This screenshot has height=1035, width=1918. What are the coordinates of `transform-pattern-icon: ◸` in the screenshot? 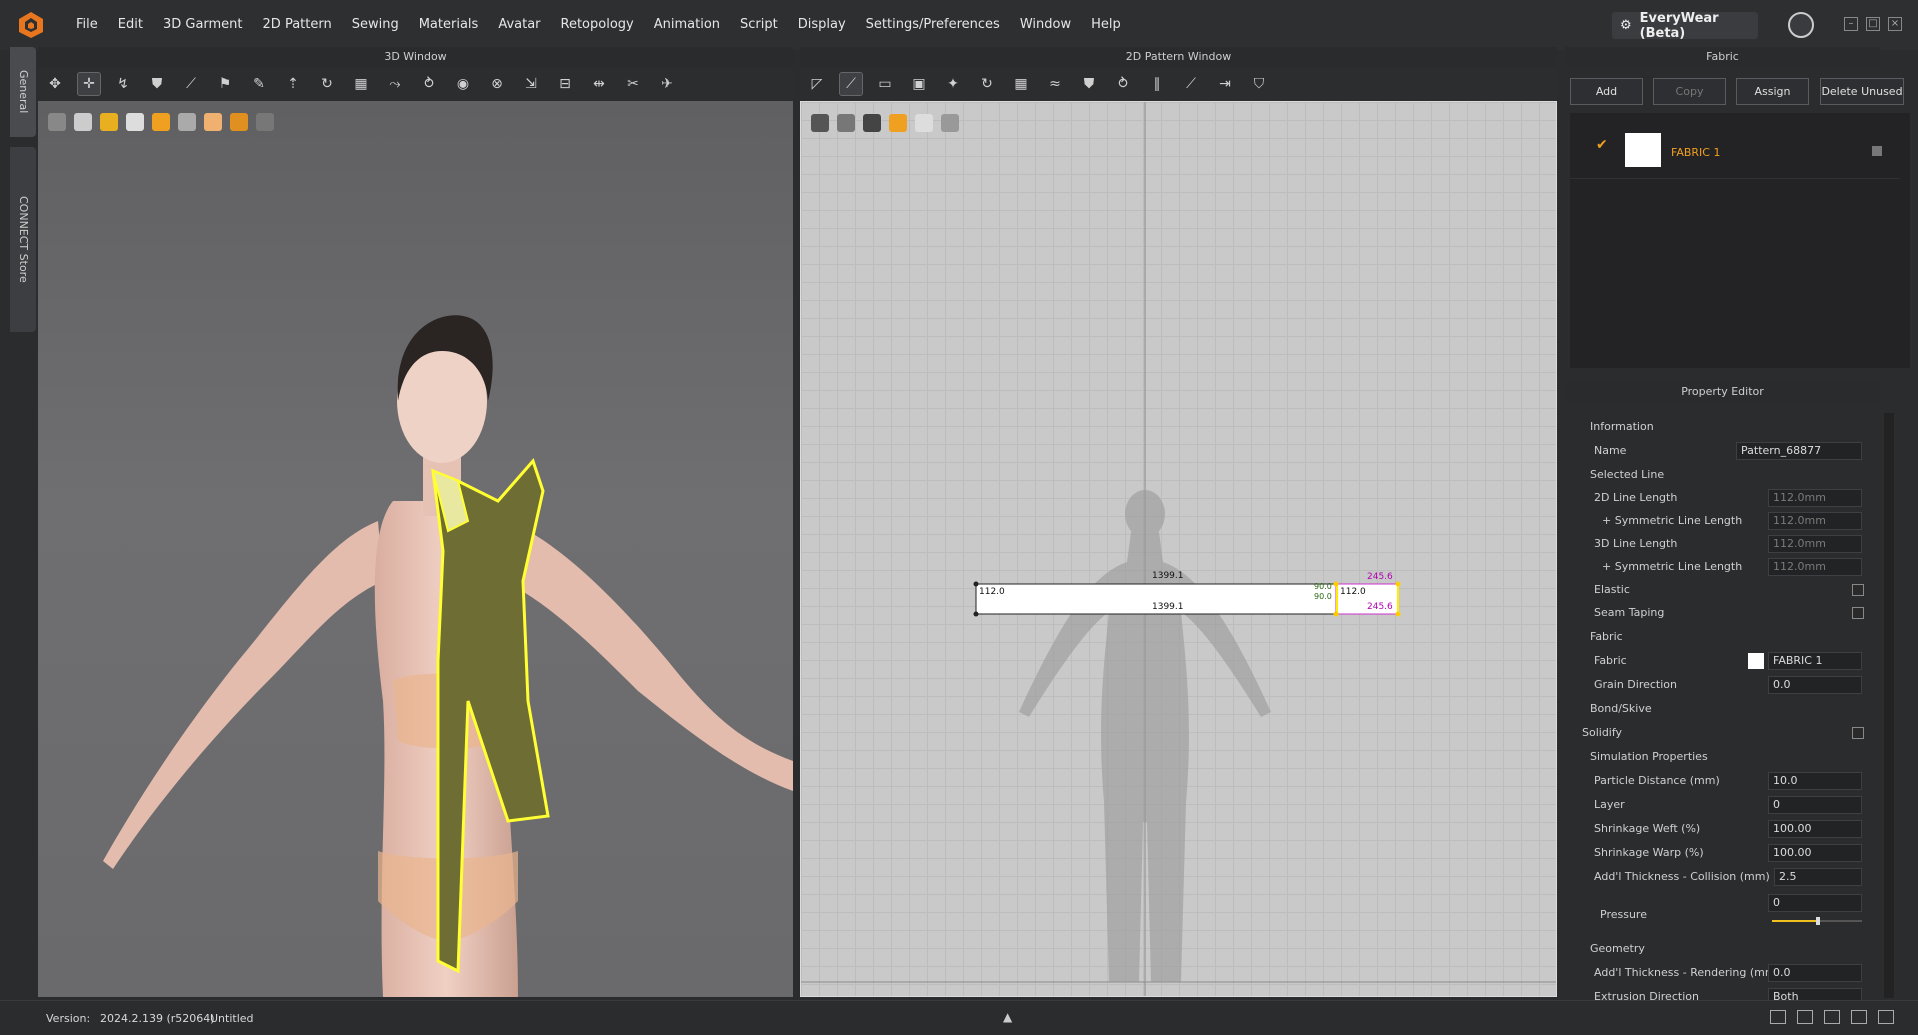 It's located at (817, 84).